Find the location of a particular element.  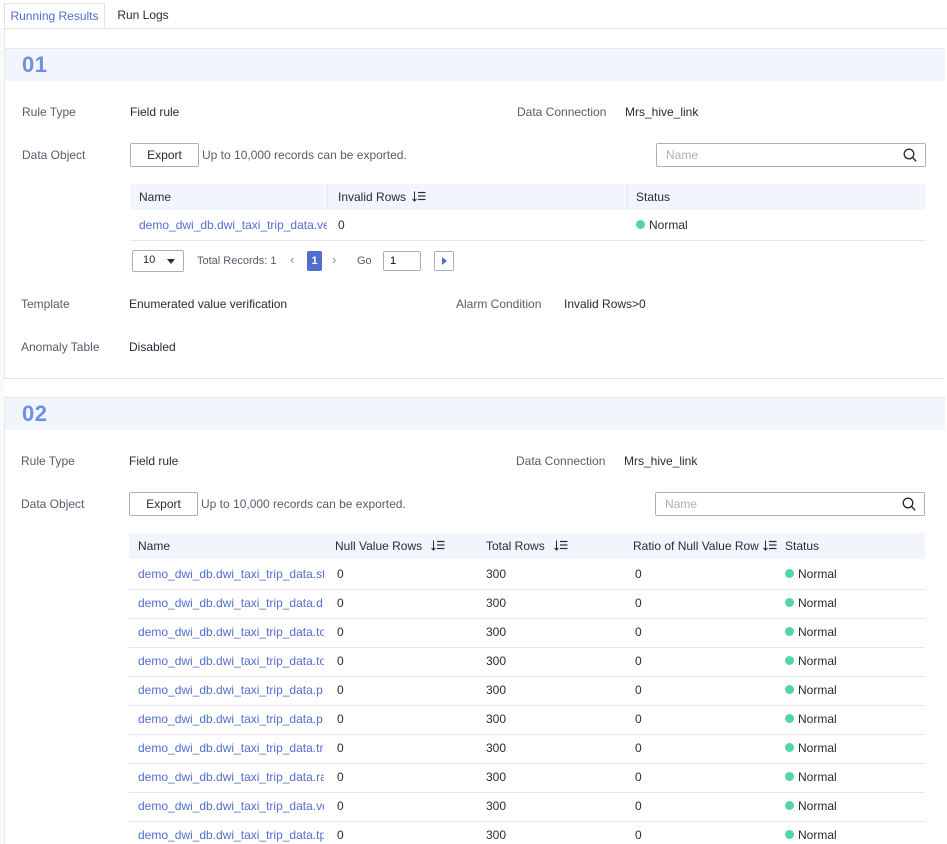

page-size-select: 10 is located at coordinates (158, 261).